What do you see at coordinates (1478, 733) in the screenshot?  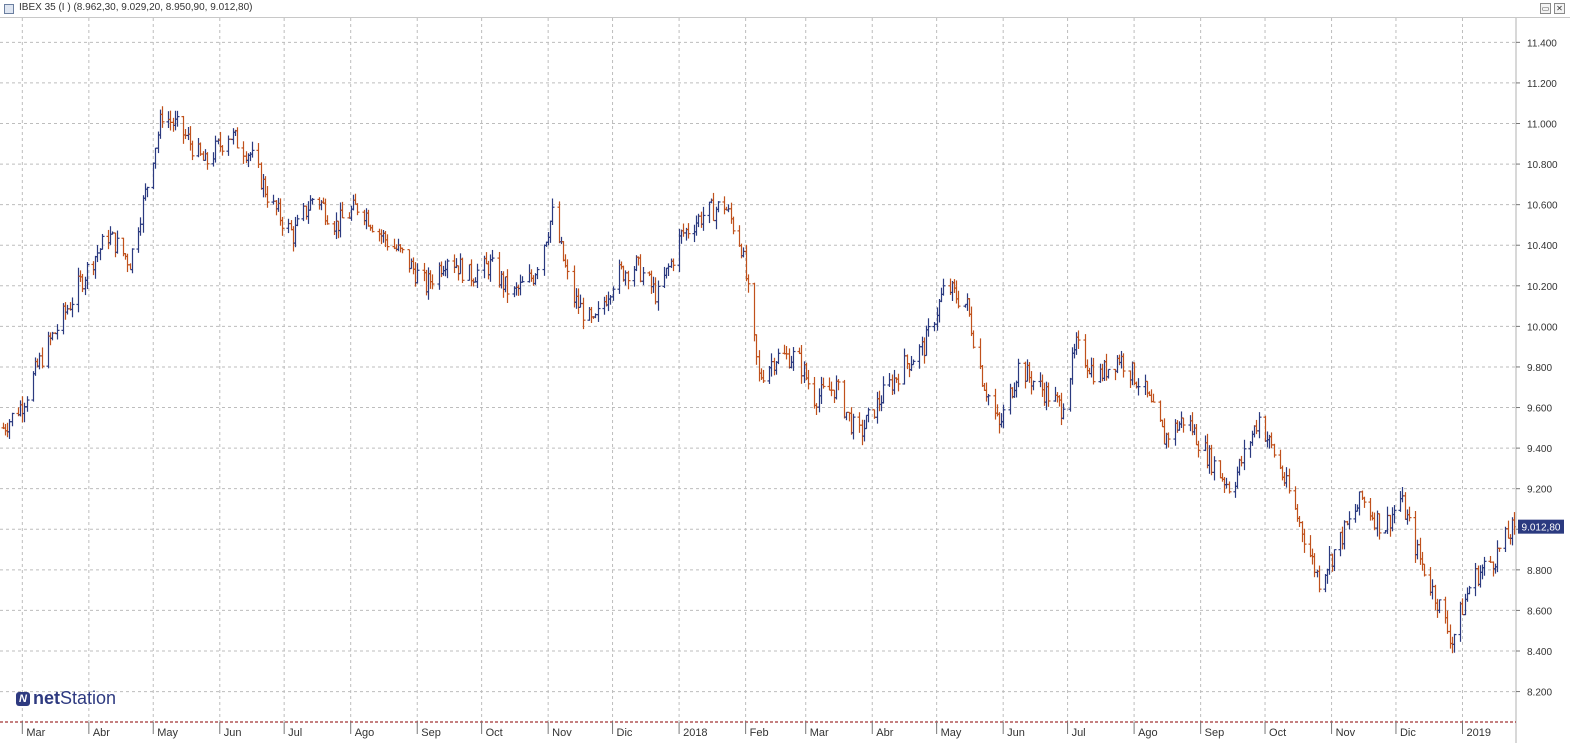 I see `x-tick-label: 2019` at bounding box center [1478, 733].